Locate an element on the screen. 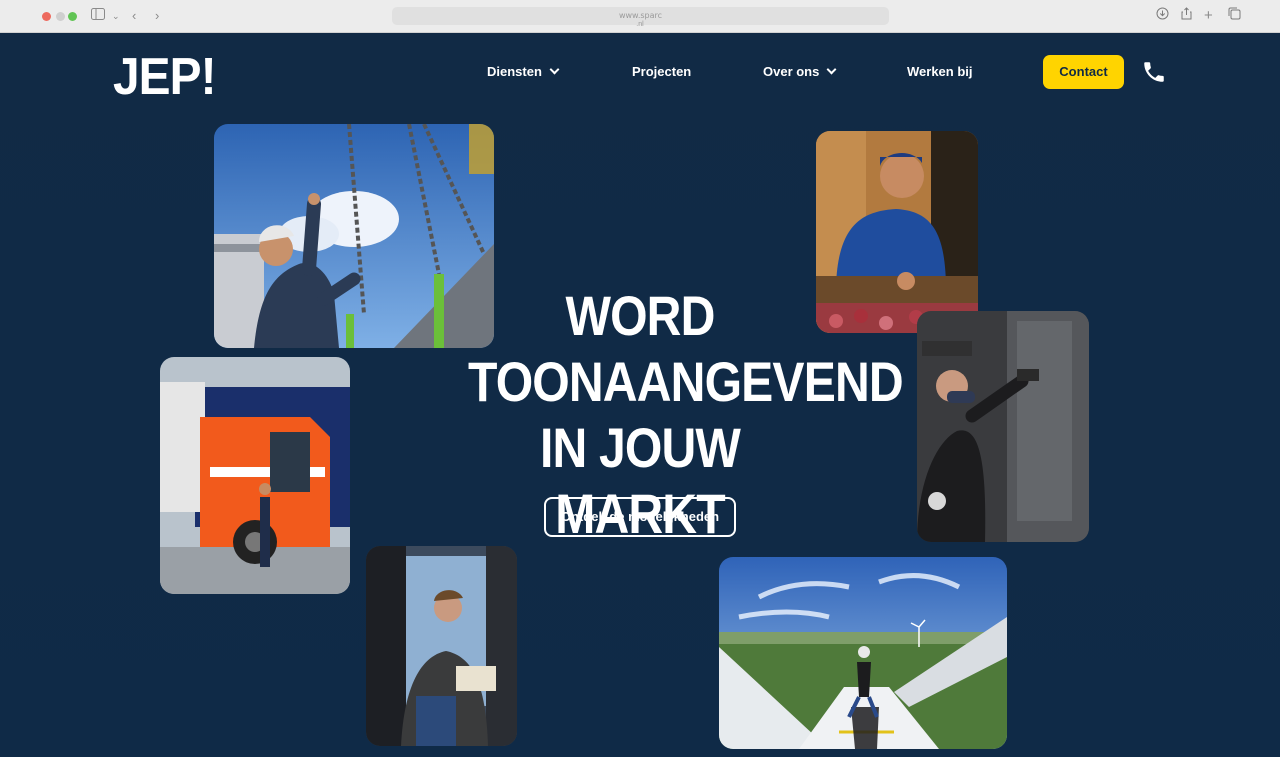 This screenshot has width=1280, height=757. close-window-button is located at coordinates (46, 16).